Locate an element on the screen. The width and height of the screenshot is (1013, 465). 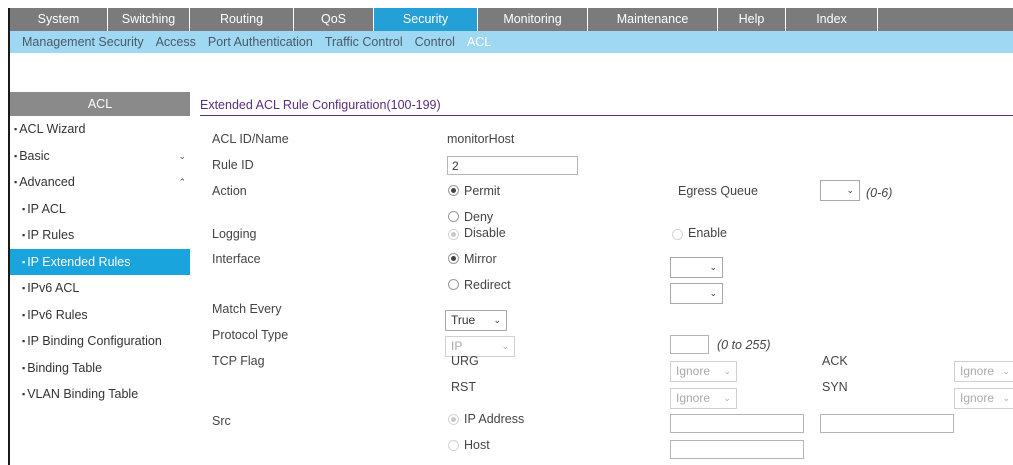
src-ip-mask-field is located at coordinates (887, 423).